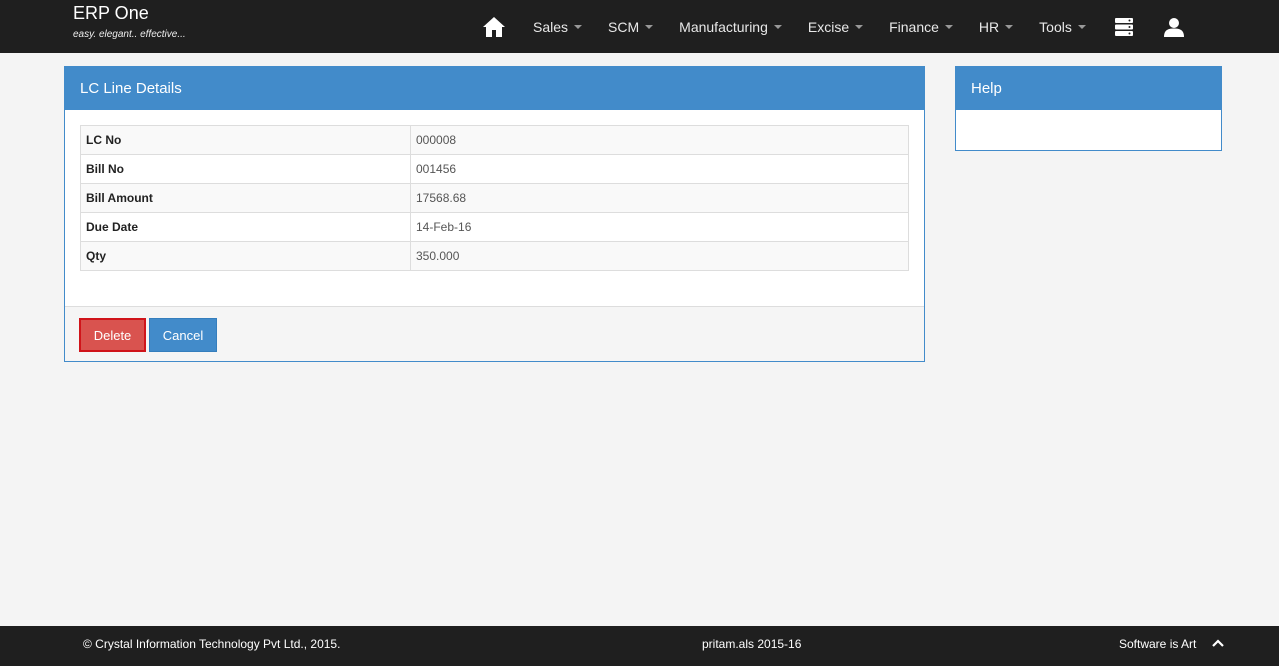 Image resolution: width=1279 pixels, height=666 pixels. I want to click on nav-finance: Finance, so click(921, 27).